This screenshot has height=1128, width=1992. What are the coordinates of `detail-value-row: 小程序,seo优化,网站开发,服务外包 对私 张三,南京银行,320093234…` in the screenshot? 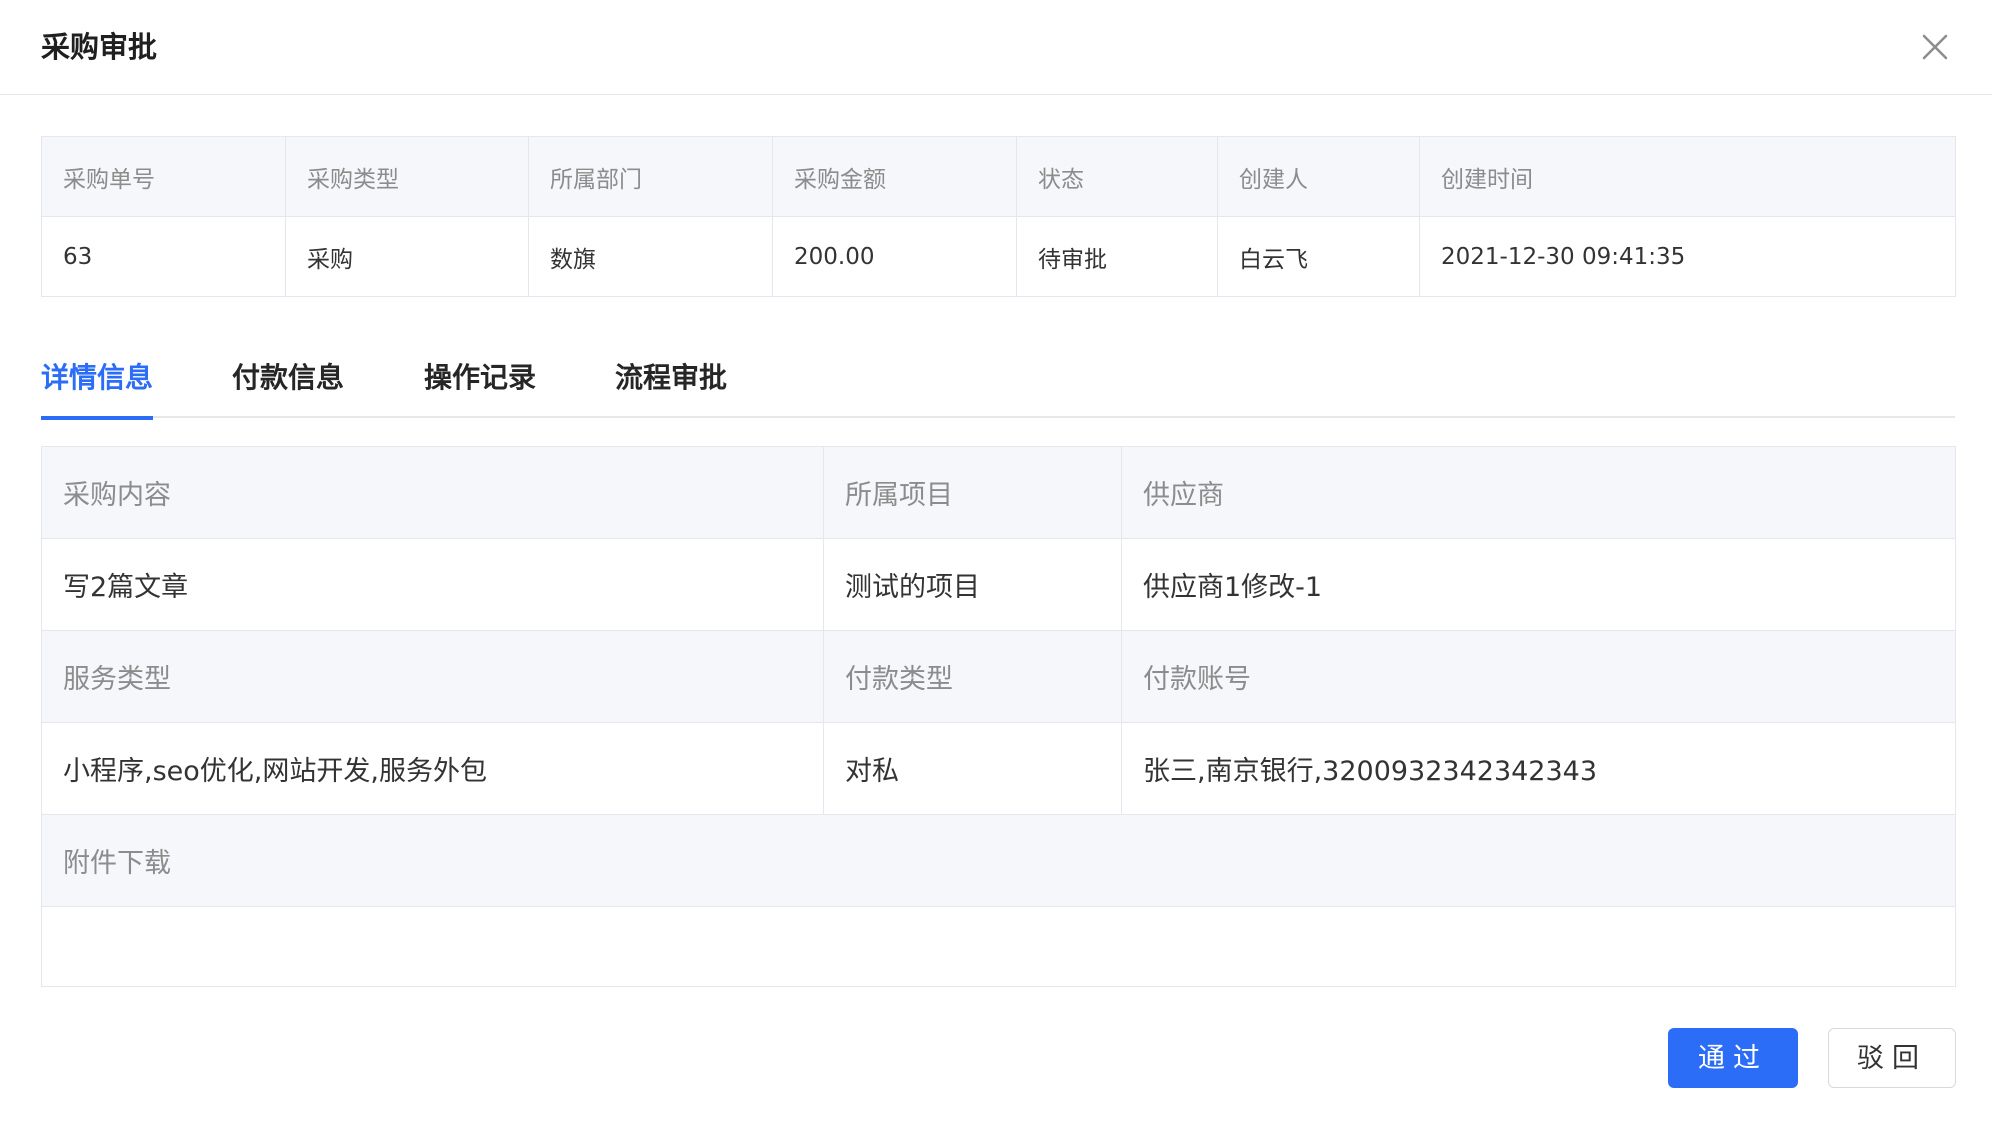 It's located at (998, 768).